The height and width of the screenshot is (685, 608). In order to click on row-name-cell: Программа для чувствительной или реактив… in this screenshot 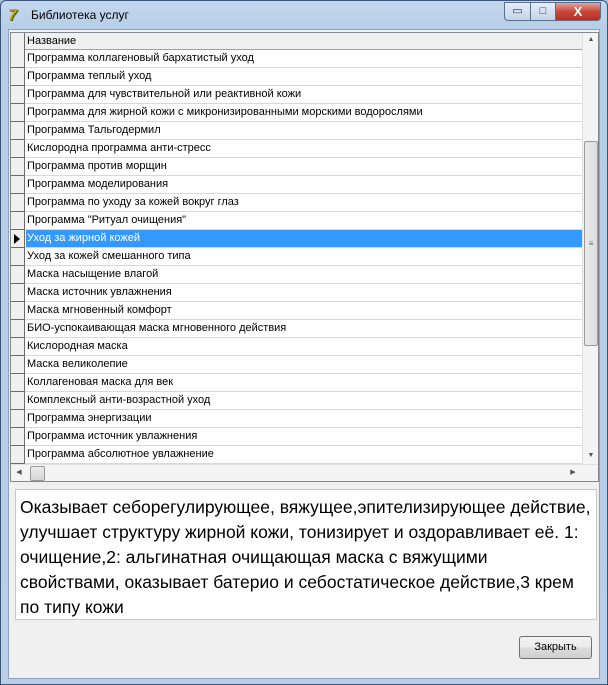, I will do `click(304, 94)`.